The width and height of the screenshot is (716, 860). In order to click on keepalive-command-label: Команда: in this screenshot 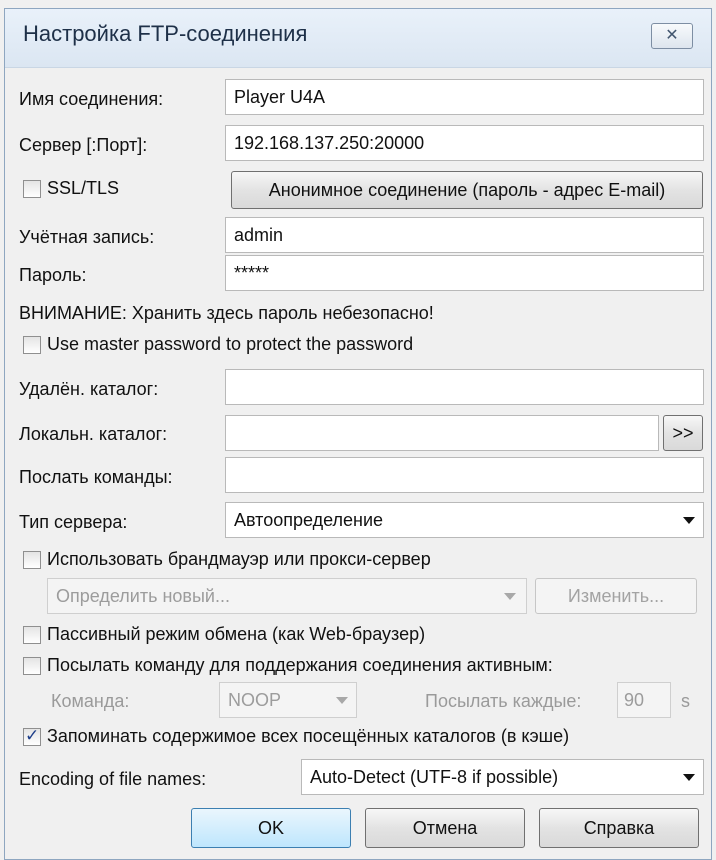, I will do `click(90, 701)`.